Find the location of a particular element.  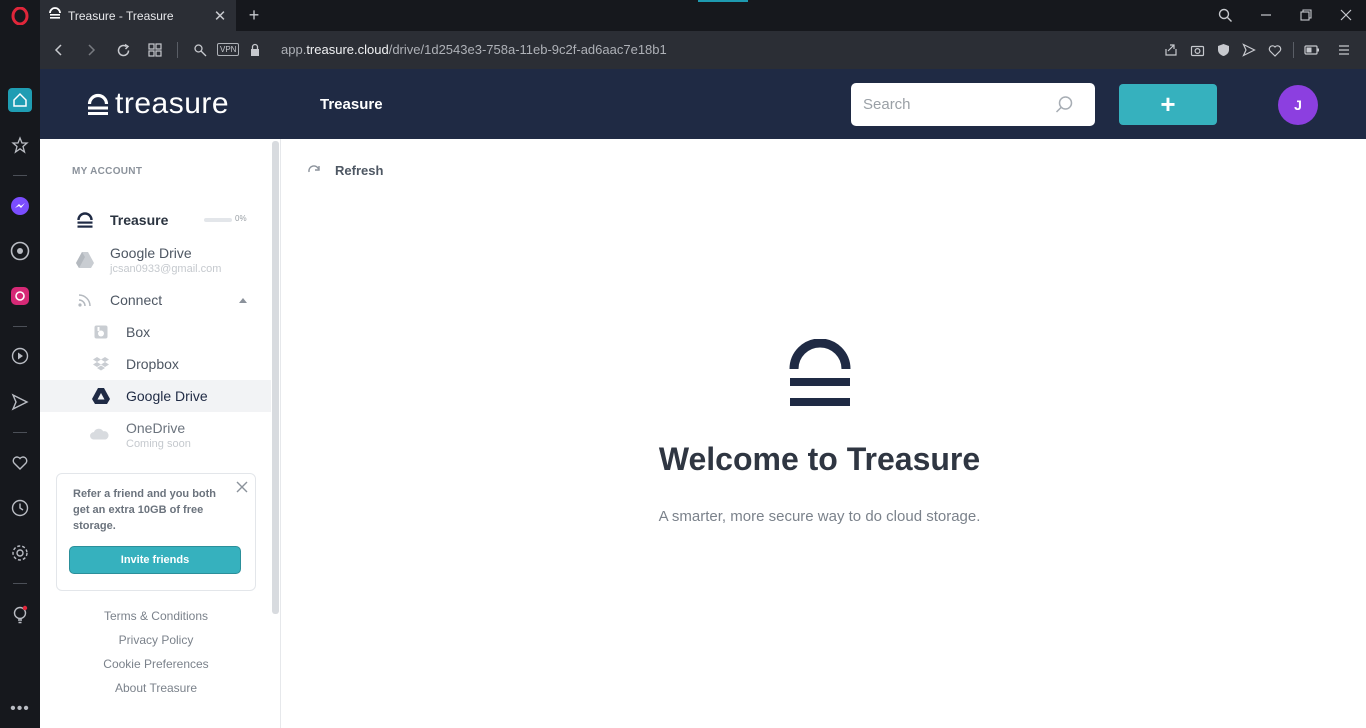

treasure-favicon-icon is located at coordinates (55, 15).